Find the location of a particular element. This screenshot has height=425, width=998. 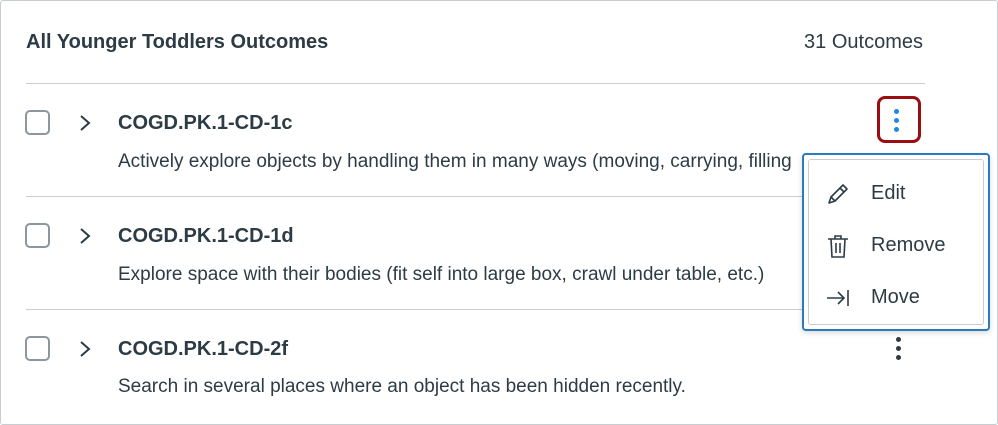

outcome-options-menu: Edit Remove Move is located at coordinates (896, 242).